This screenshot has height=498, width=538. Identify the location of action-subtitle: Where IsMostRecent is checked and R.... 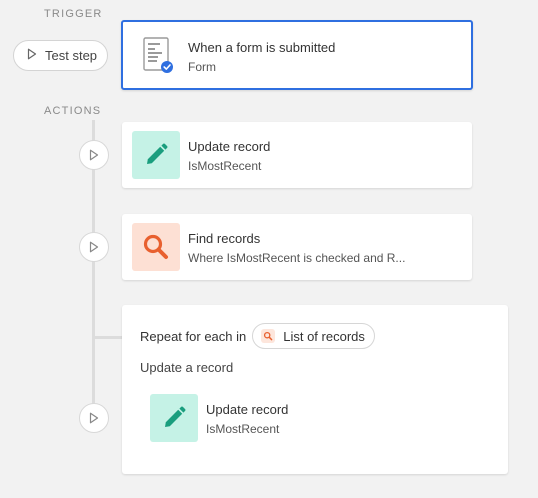
(297, 258).